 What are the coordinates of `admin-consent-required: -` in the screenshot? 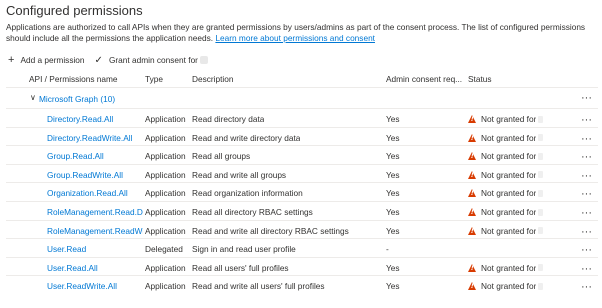 It's located at (387, 249).